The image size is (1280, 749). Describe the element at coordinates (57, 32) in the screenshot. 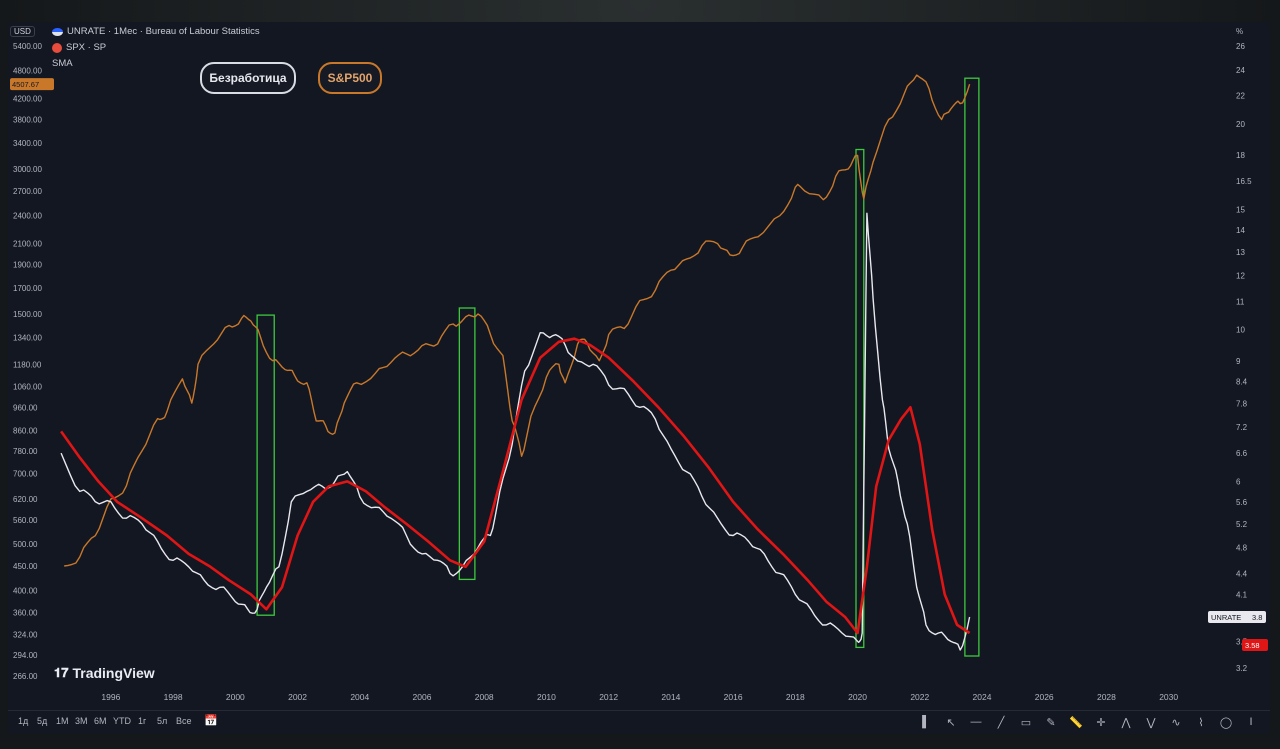

I see `us-flag-icon` at that location.